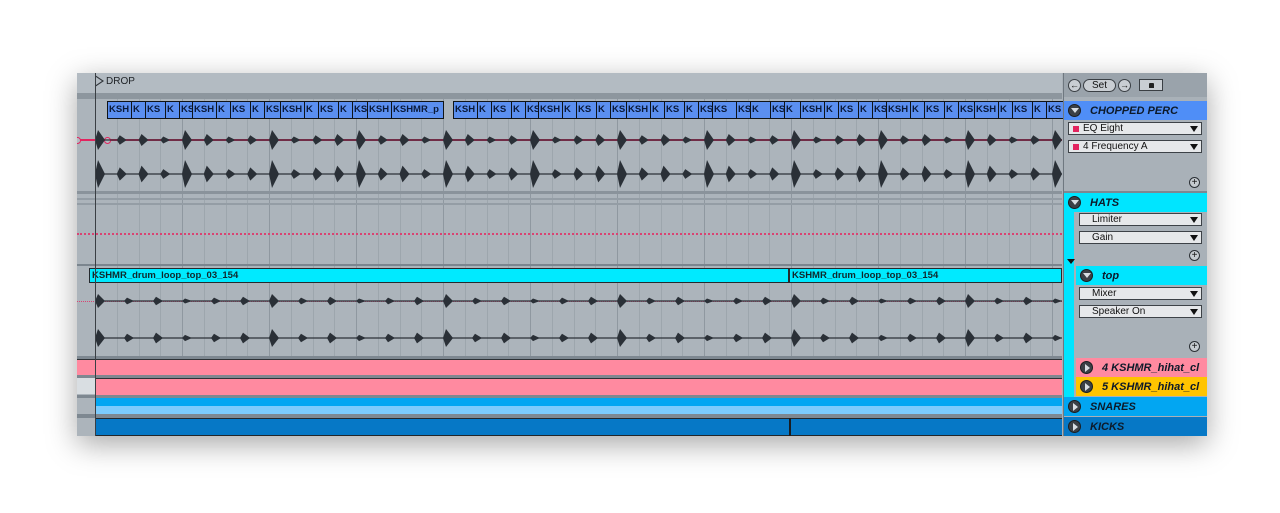 The height and width of the screenshot is (513, 1280). I want to click on parameter-chooser: Speaker On, so click(1140, 311).